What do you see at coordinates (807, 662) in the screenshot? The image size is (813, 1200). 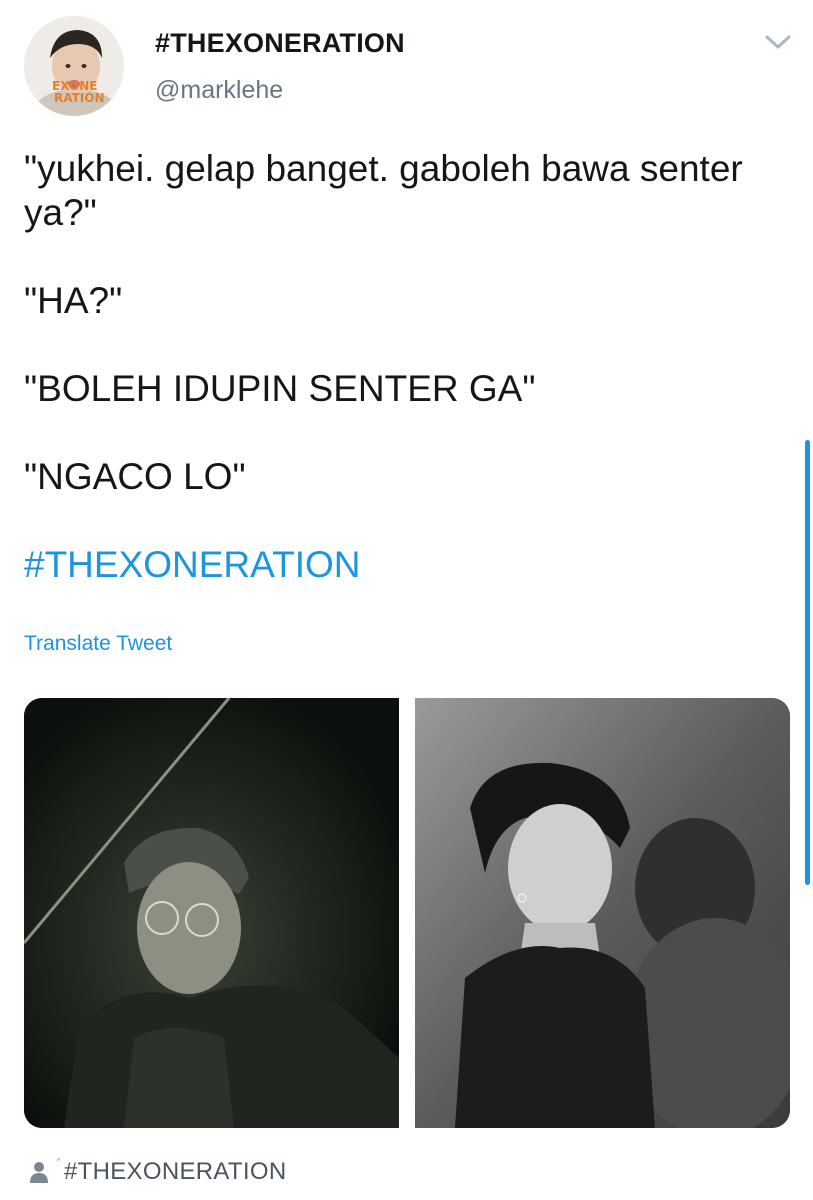 I see `scrollbar` at bounding box center [807, 662].